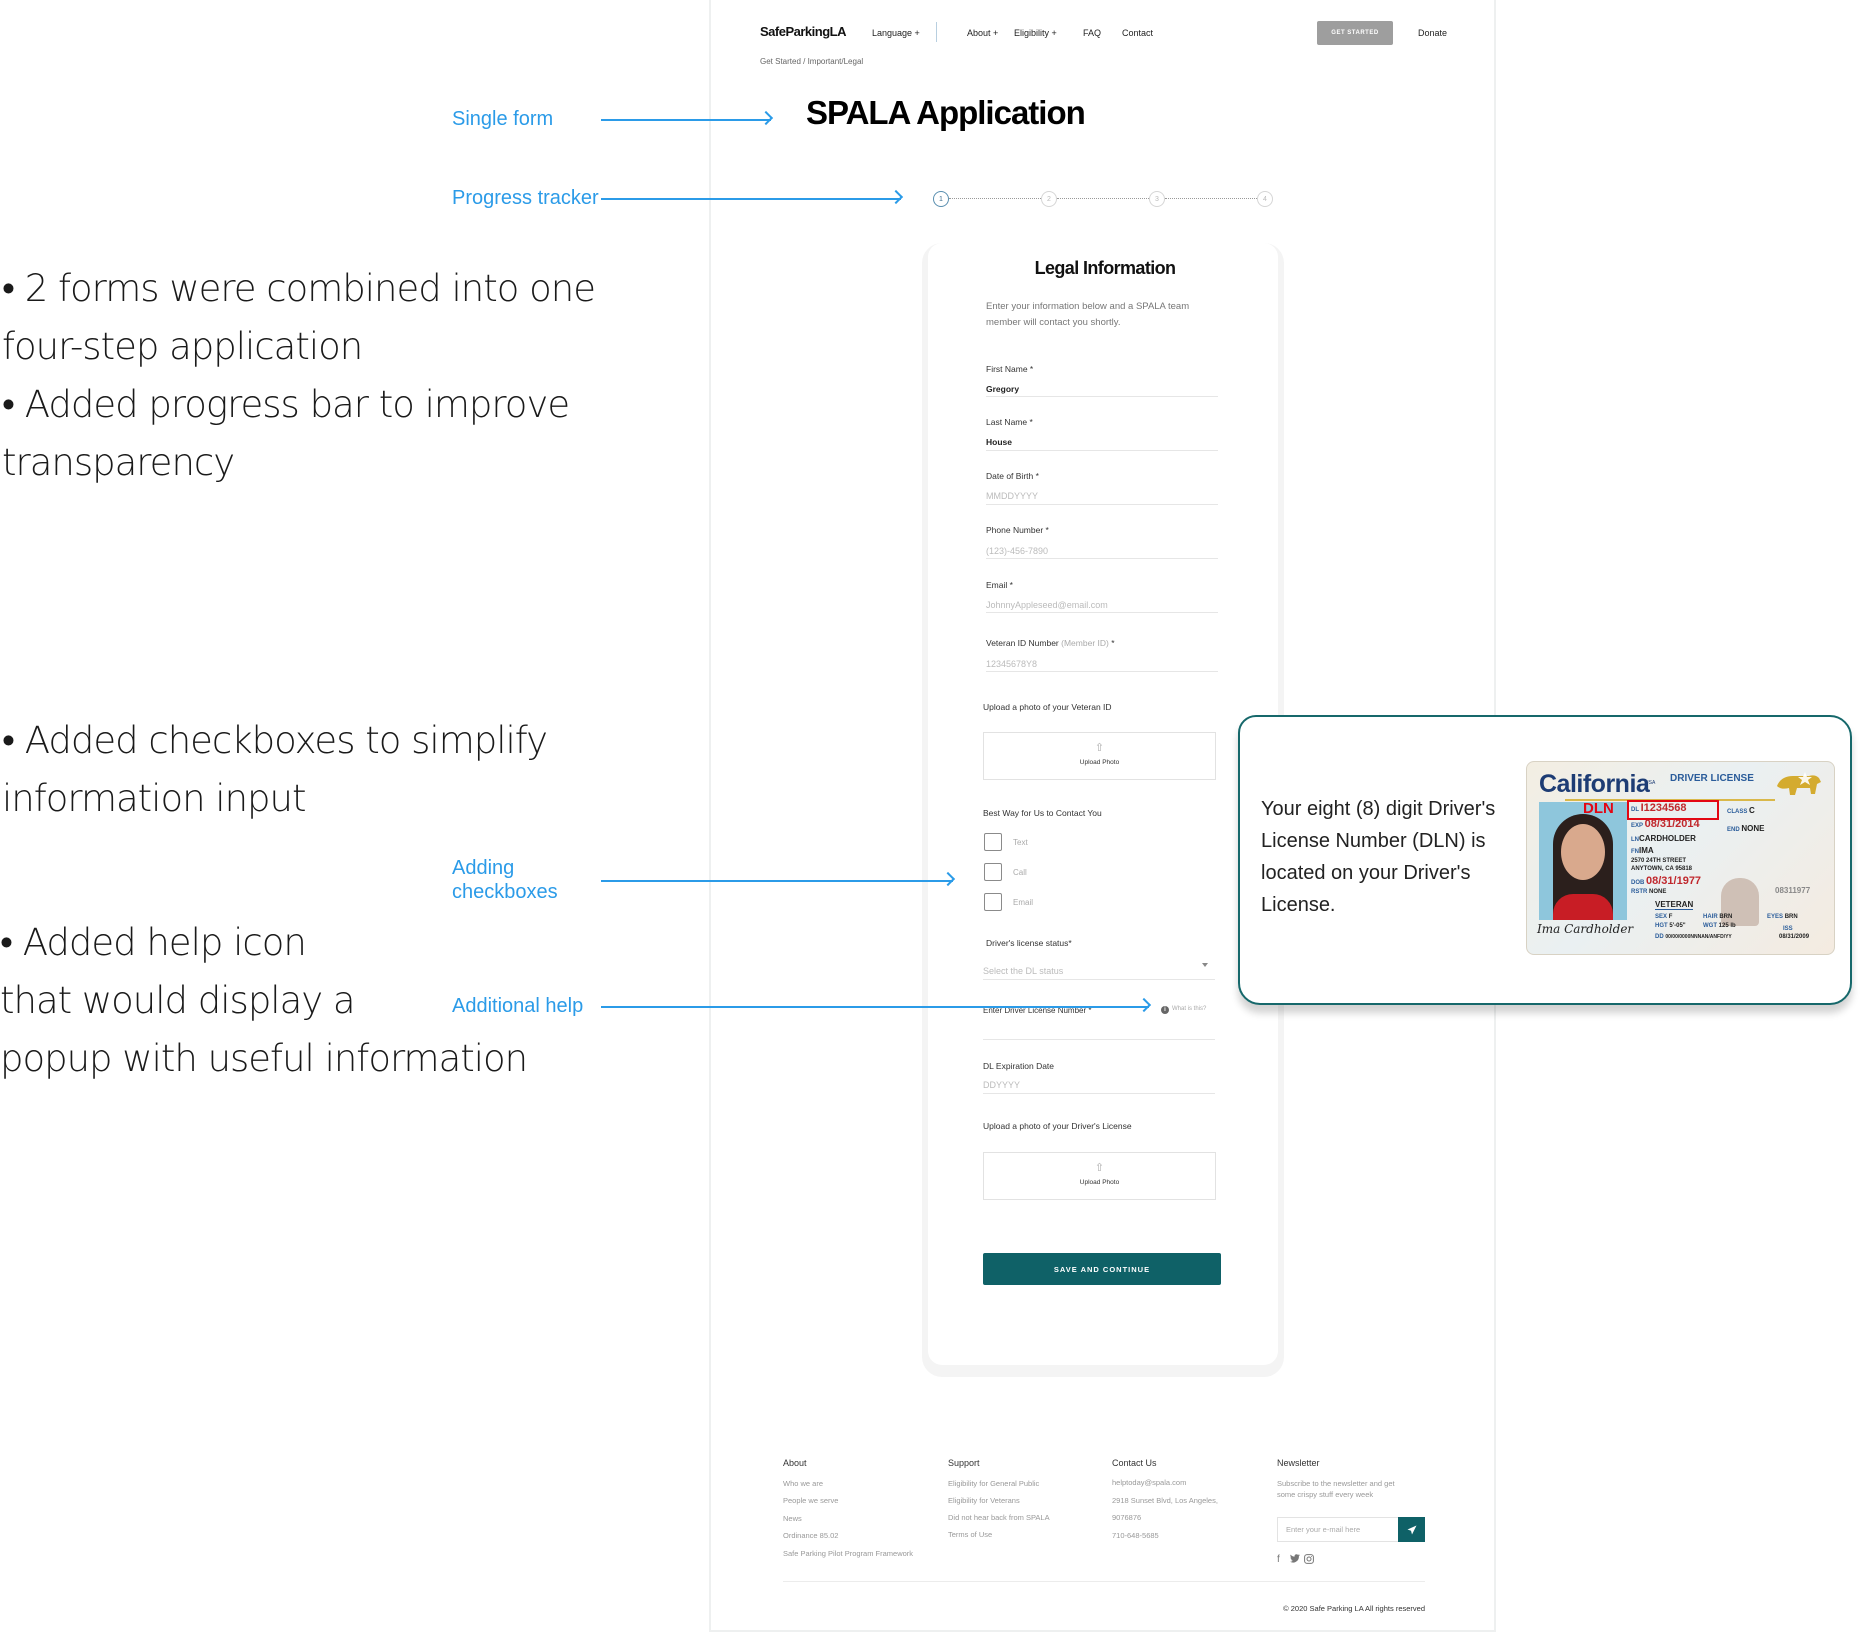 Image resolution: width=1860 pixels, height=1632 pixels. What do you see at coordinates (1165, 1010) in the screenshot?
I see `info-icon: i` at bounding box center [1165, 1010].